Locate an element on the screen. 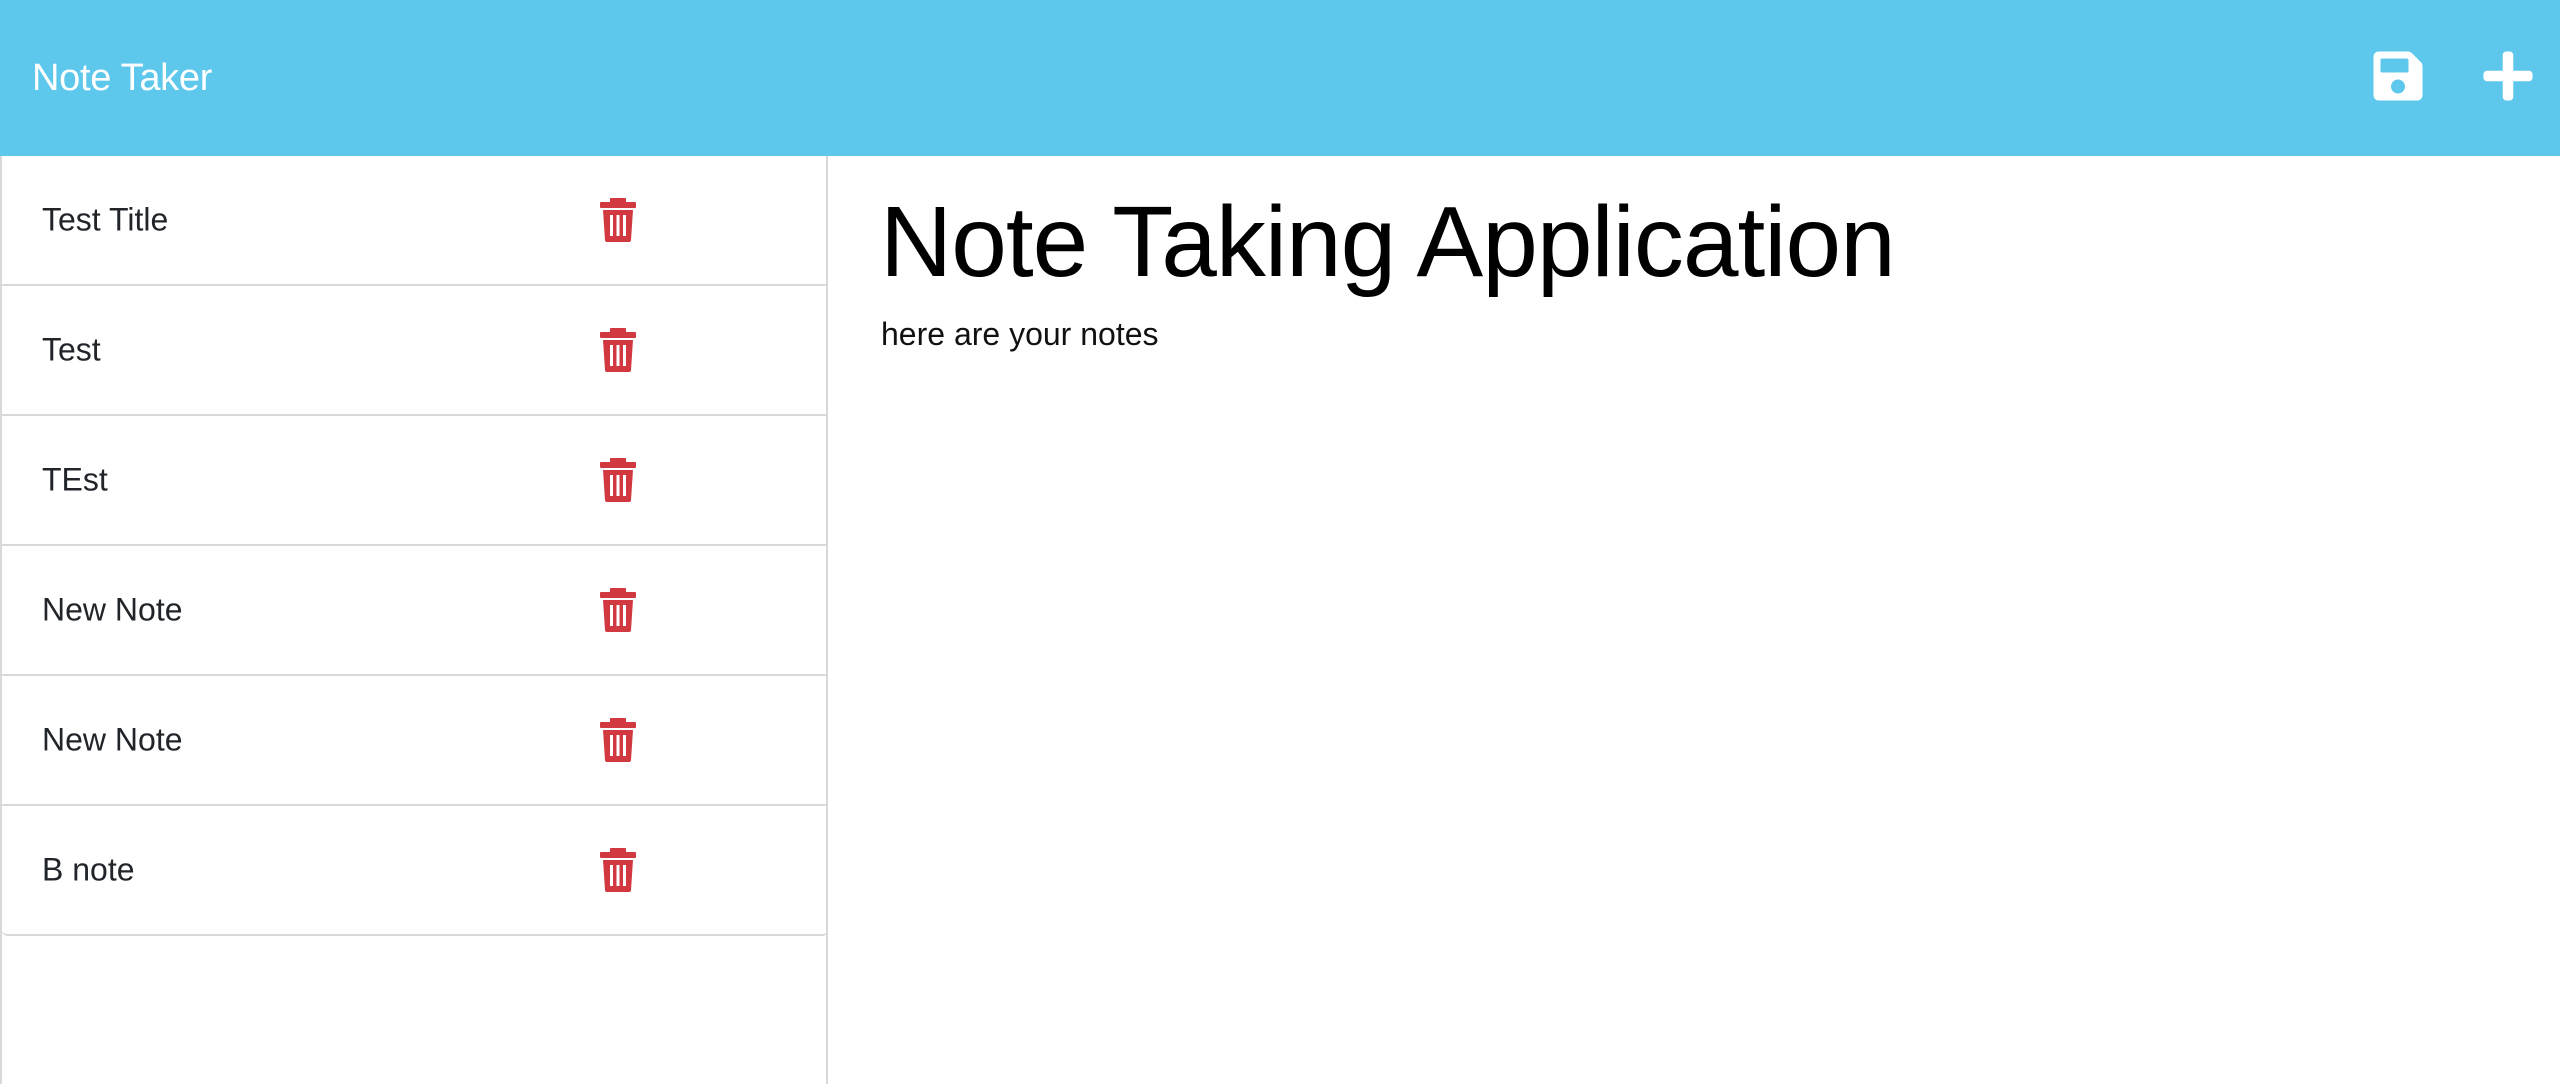 This screenshot has width=2560, height=1084. save-icon is located at coordinates (2398, 76).